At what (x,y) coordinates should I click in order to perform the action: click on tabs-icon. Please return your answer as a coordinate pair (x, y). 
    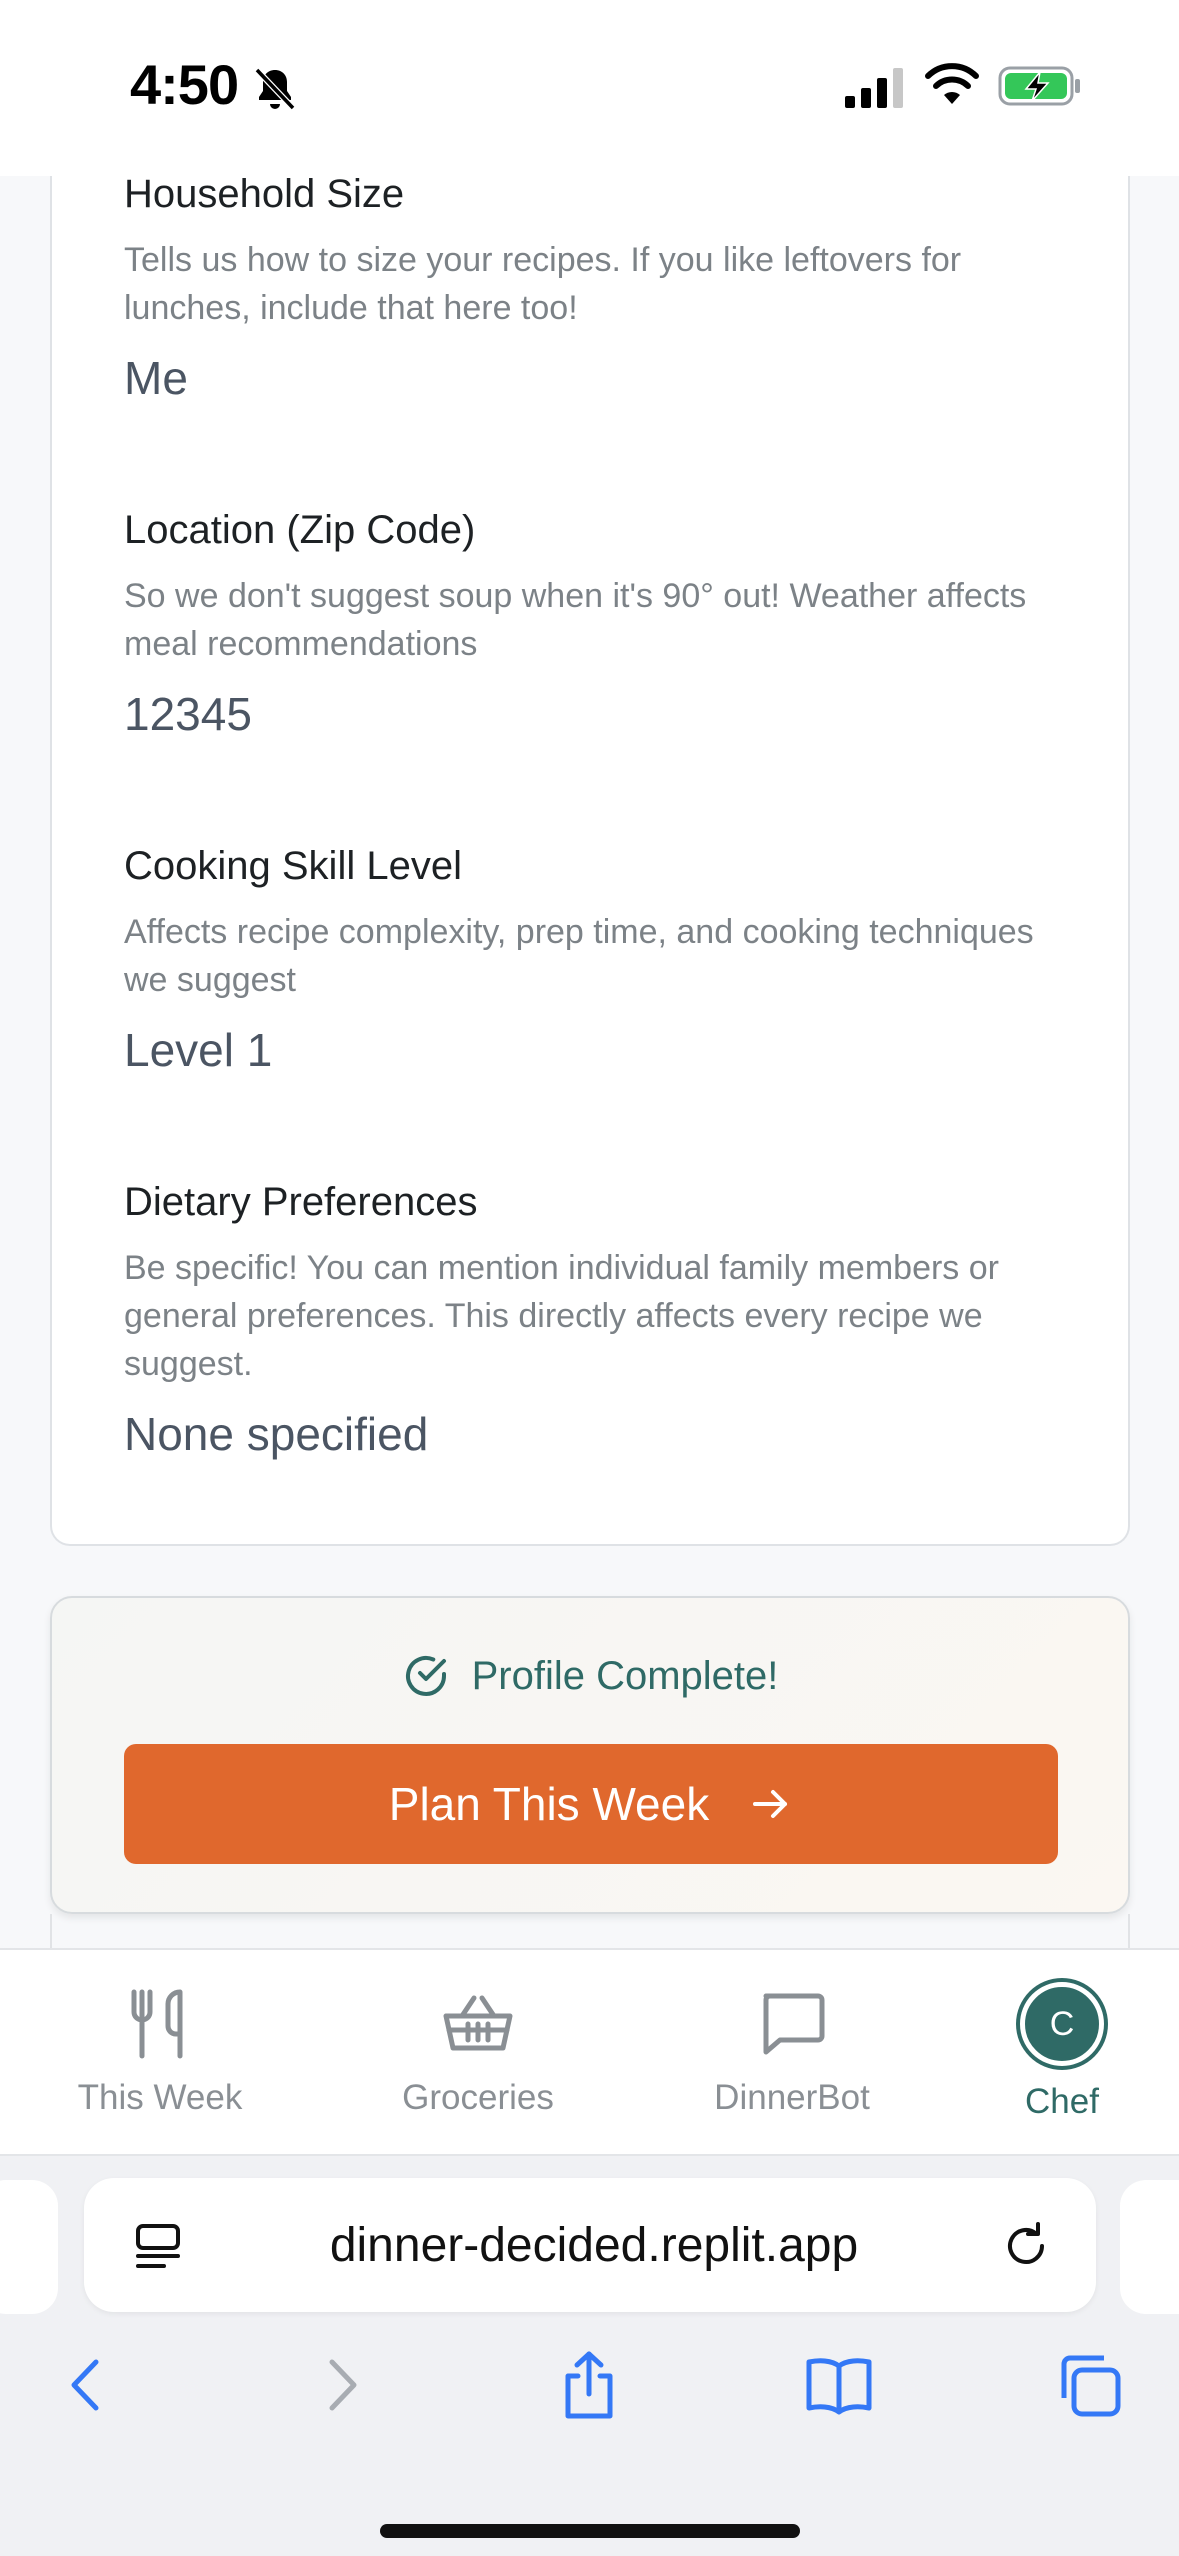
    Looking at the image, I should click on (1089, 2385).